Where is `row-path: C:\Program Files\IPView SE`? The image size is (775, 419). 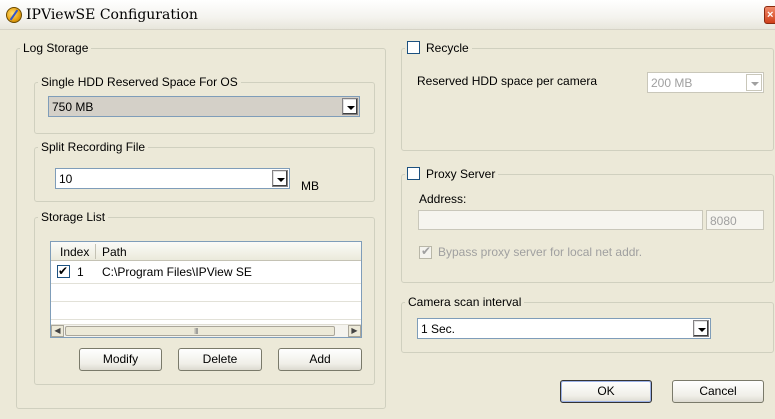
row-path: C:\Program Files\IPView SE is located at coordinates (177, 272).